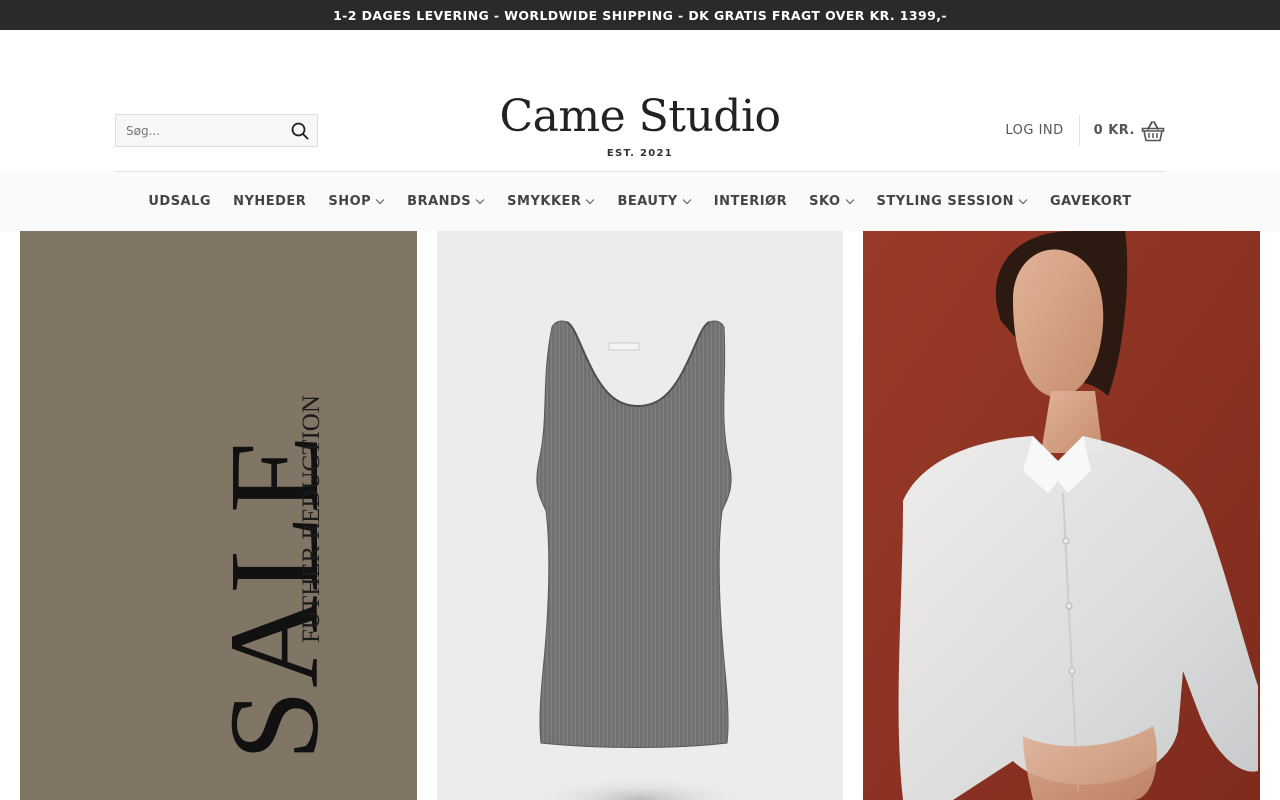 The height and width of the screenshot is (800, 1280). I want to click on nav-item-nyheder: NYHEDER, so click(269, 201).